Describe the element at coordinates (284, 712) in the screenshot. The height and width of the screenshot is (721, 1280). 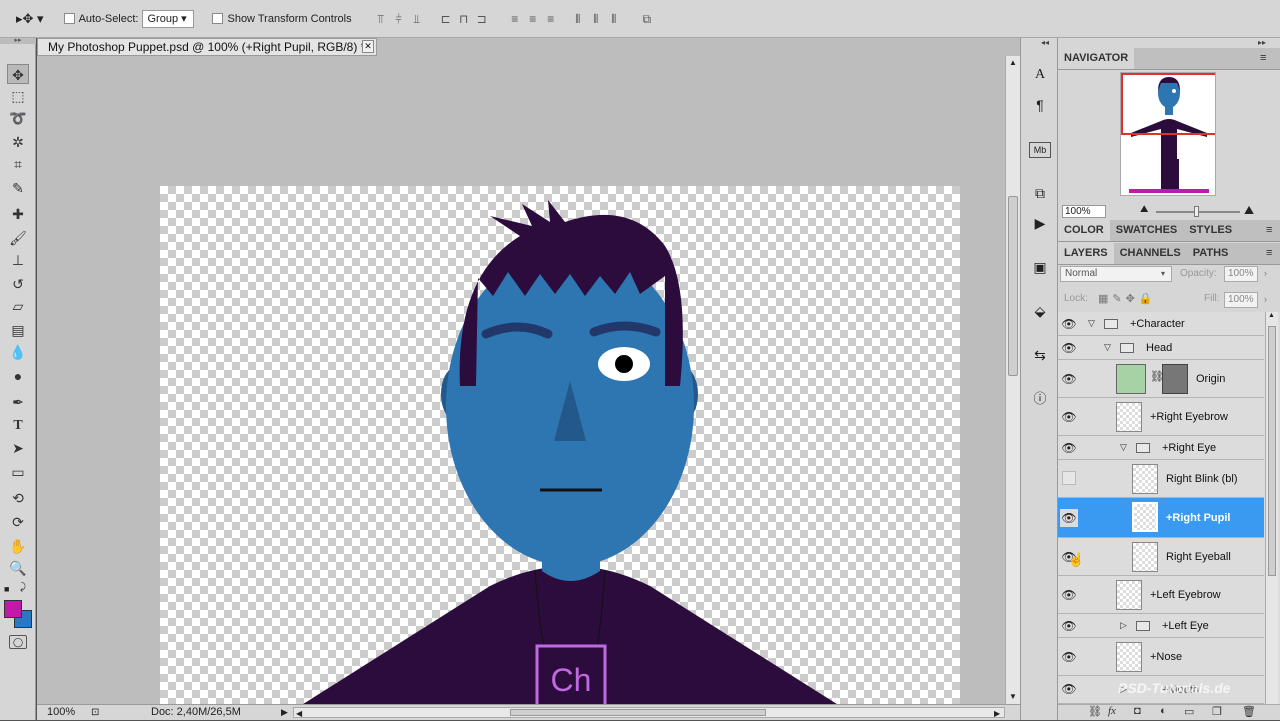
I see `status-menu-arrow-icon: ▶` at that location.